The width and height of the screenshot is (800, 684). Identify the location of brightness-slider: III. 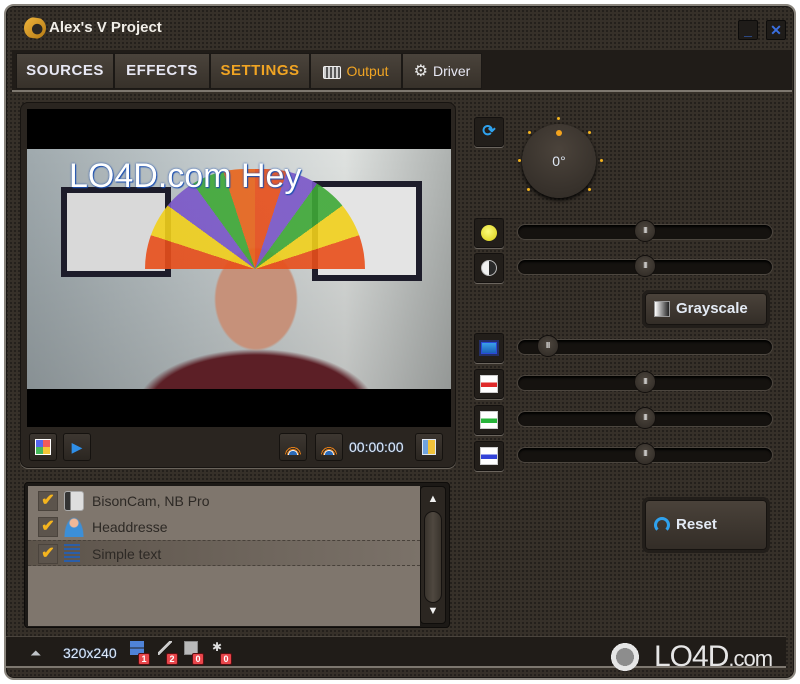
(645, 231).